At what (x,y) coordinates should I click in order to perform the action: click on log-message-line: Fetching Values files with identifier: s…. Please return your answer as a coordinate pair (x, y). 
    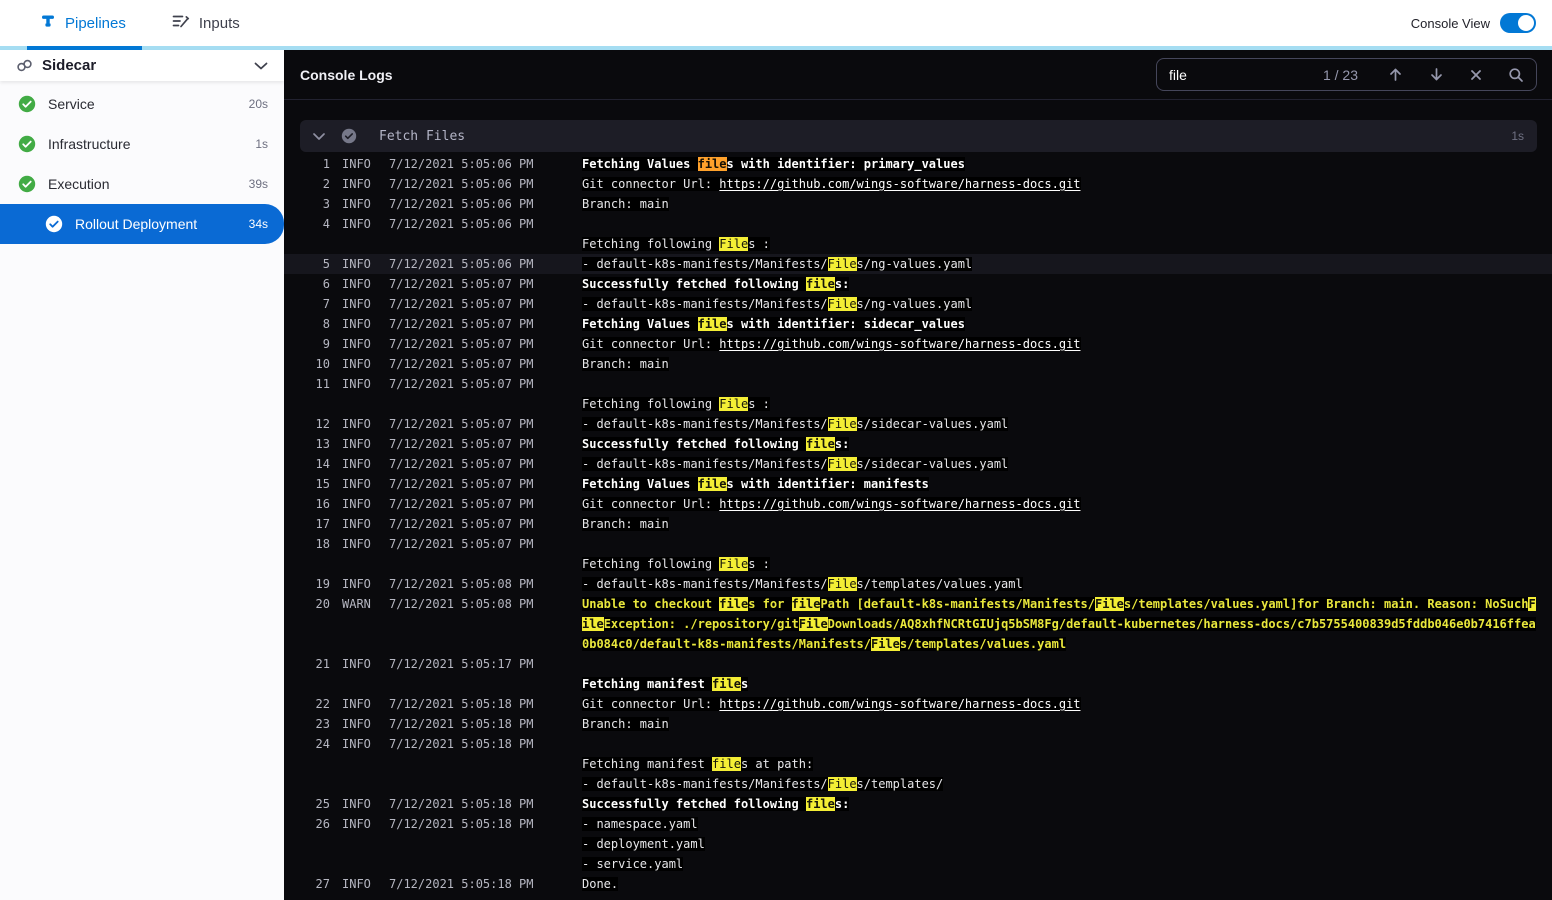
    Looking at the image, I should click on (1067, 324).